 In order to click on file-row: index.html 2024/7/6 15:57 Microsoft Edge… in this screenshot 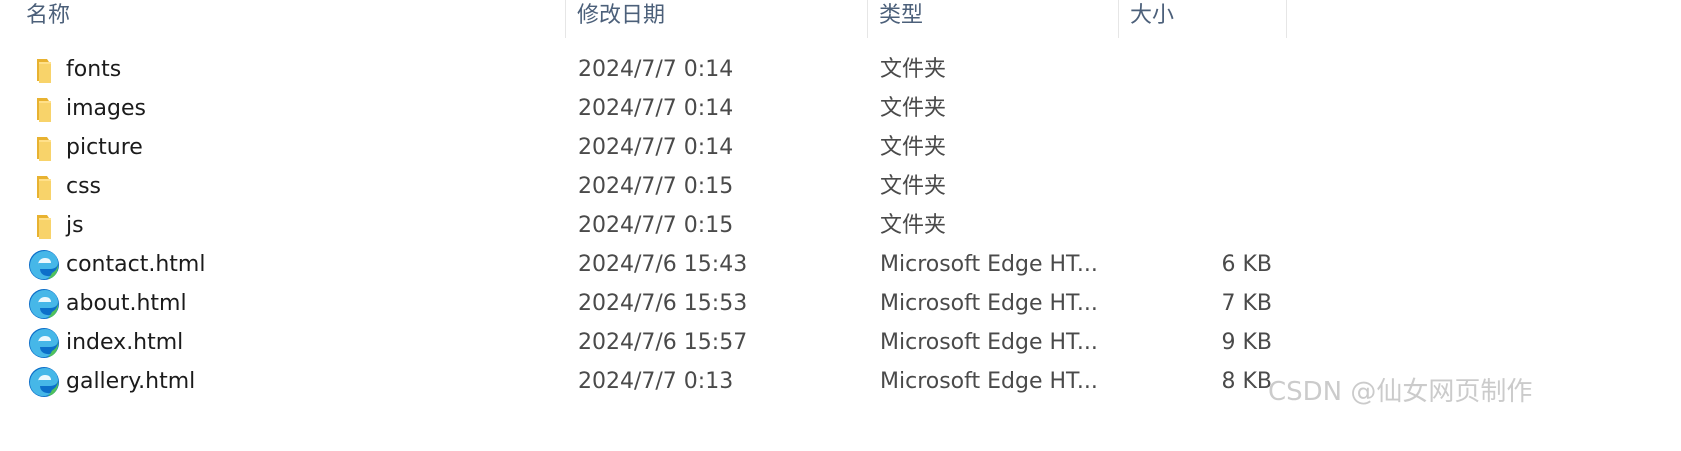, I will do `click(840, 342)`.